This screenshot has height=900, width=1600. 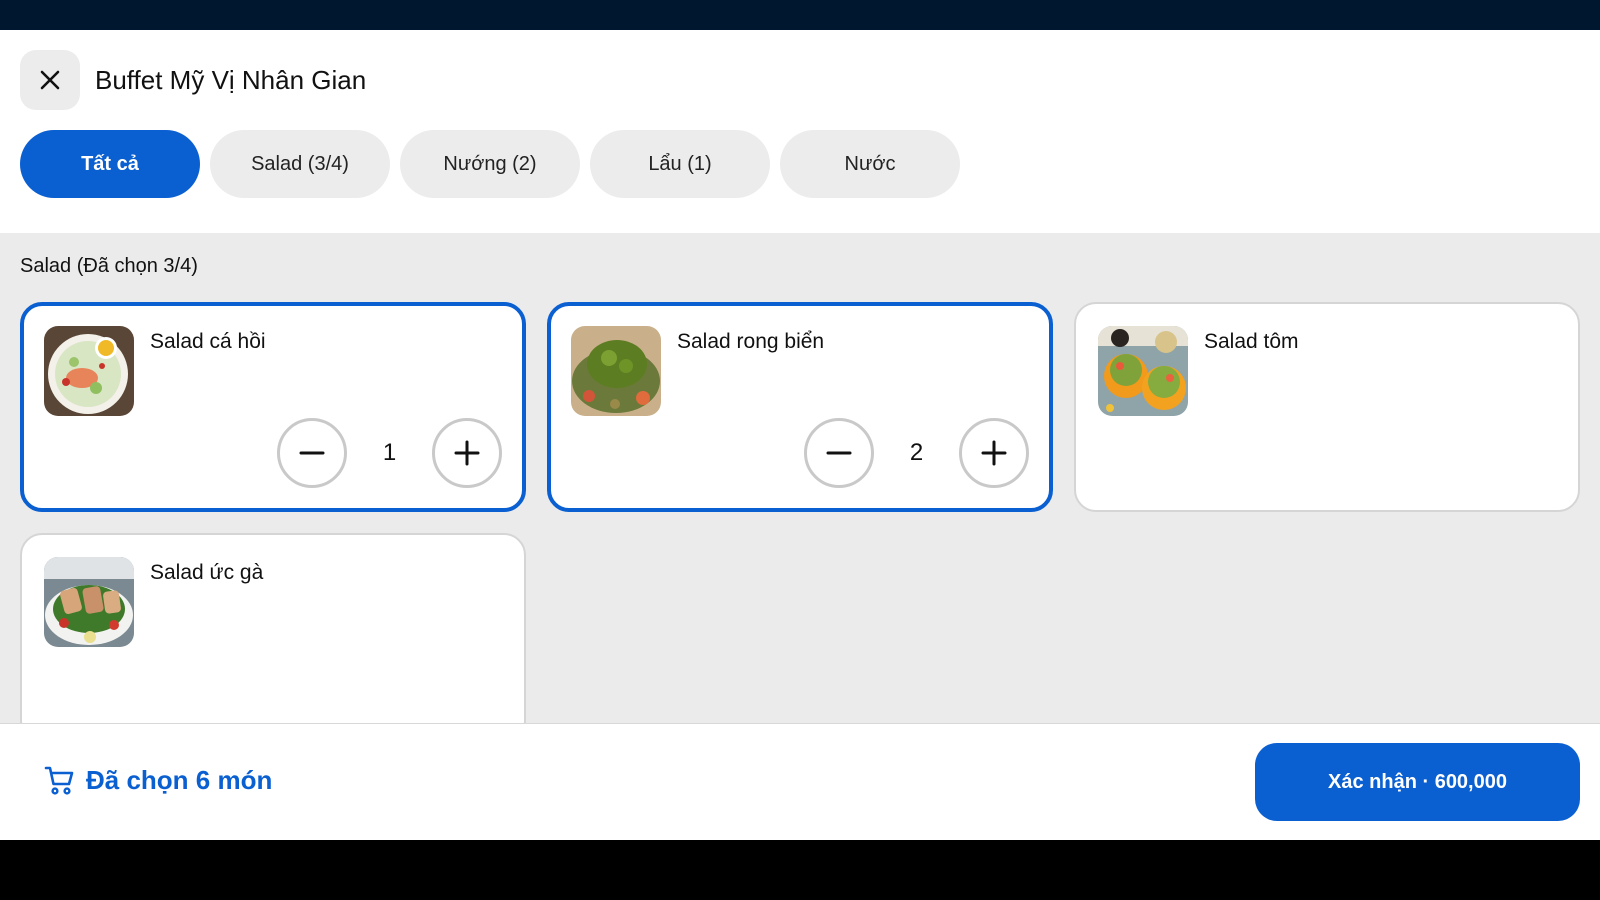 I want to click on footer-bar: Đã chọn 6 món Xác nhận · 600,000, so click(x=800, y=781).